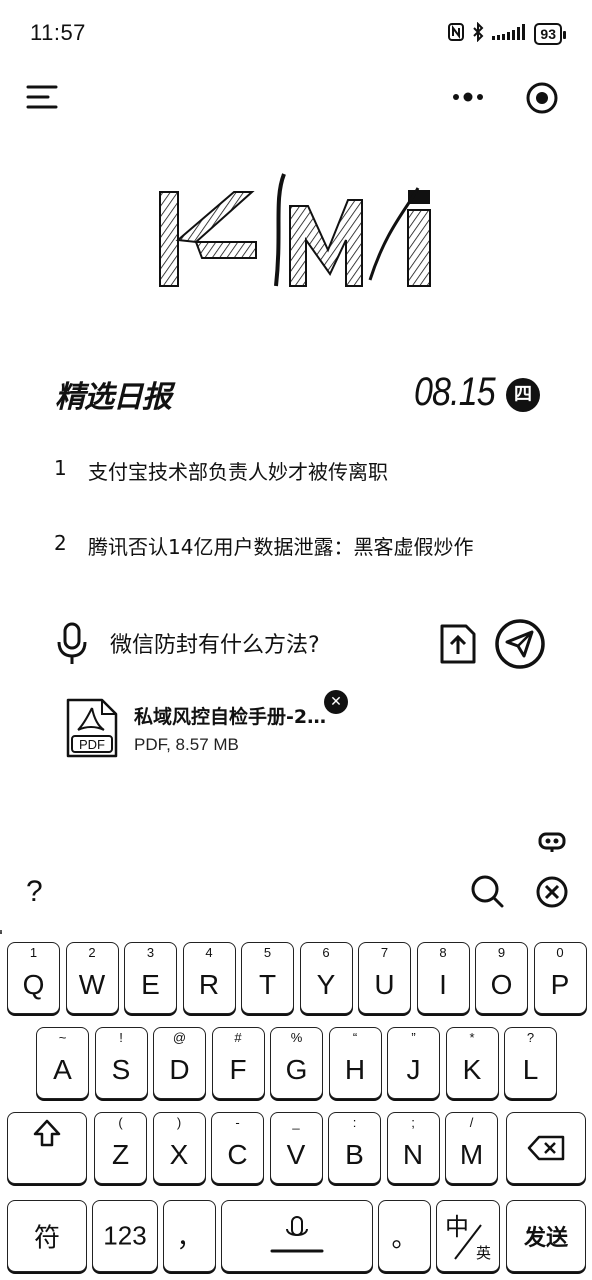 The width and height of the screenshot is (592, 1280). What do you see at coordinates (186, 744) in the screenshot?
I see `file-meta: PDF, 8.57 MB` at bounding box center [186, 744].